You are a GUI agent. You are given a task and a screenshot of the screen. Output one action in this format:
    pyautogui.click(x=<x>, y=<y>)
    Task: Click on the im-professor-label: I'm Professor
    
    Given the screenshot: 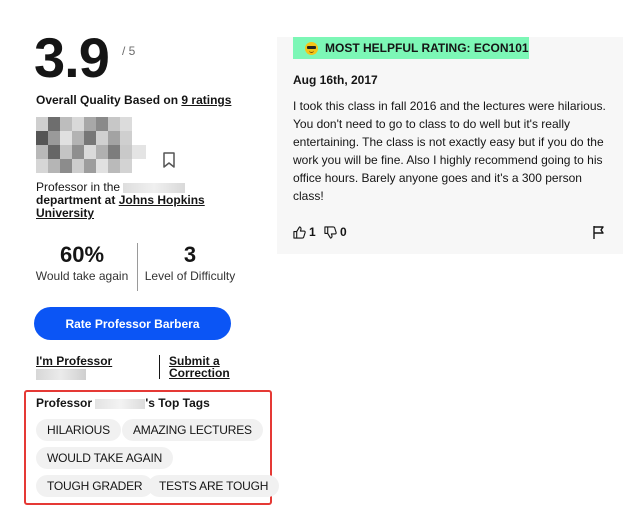 What is the action you would take?
    pyautogui.click(x=74, y=361)
    